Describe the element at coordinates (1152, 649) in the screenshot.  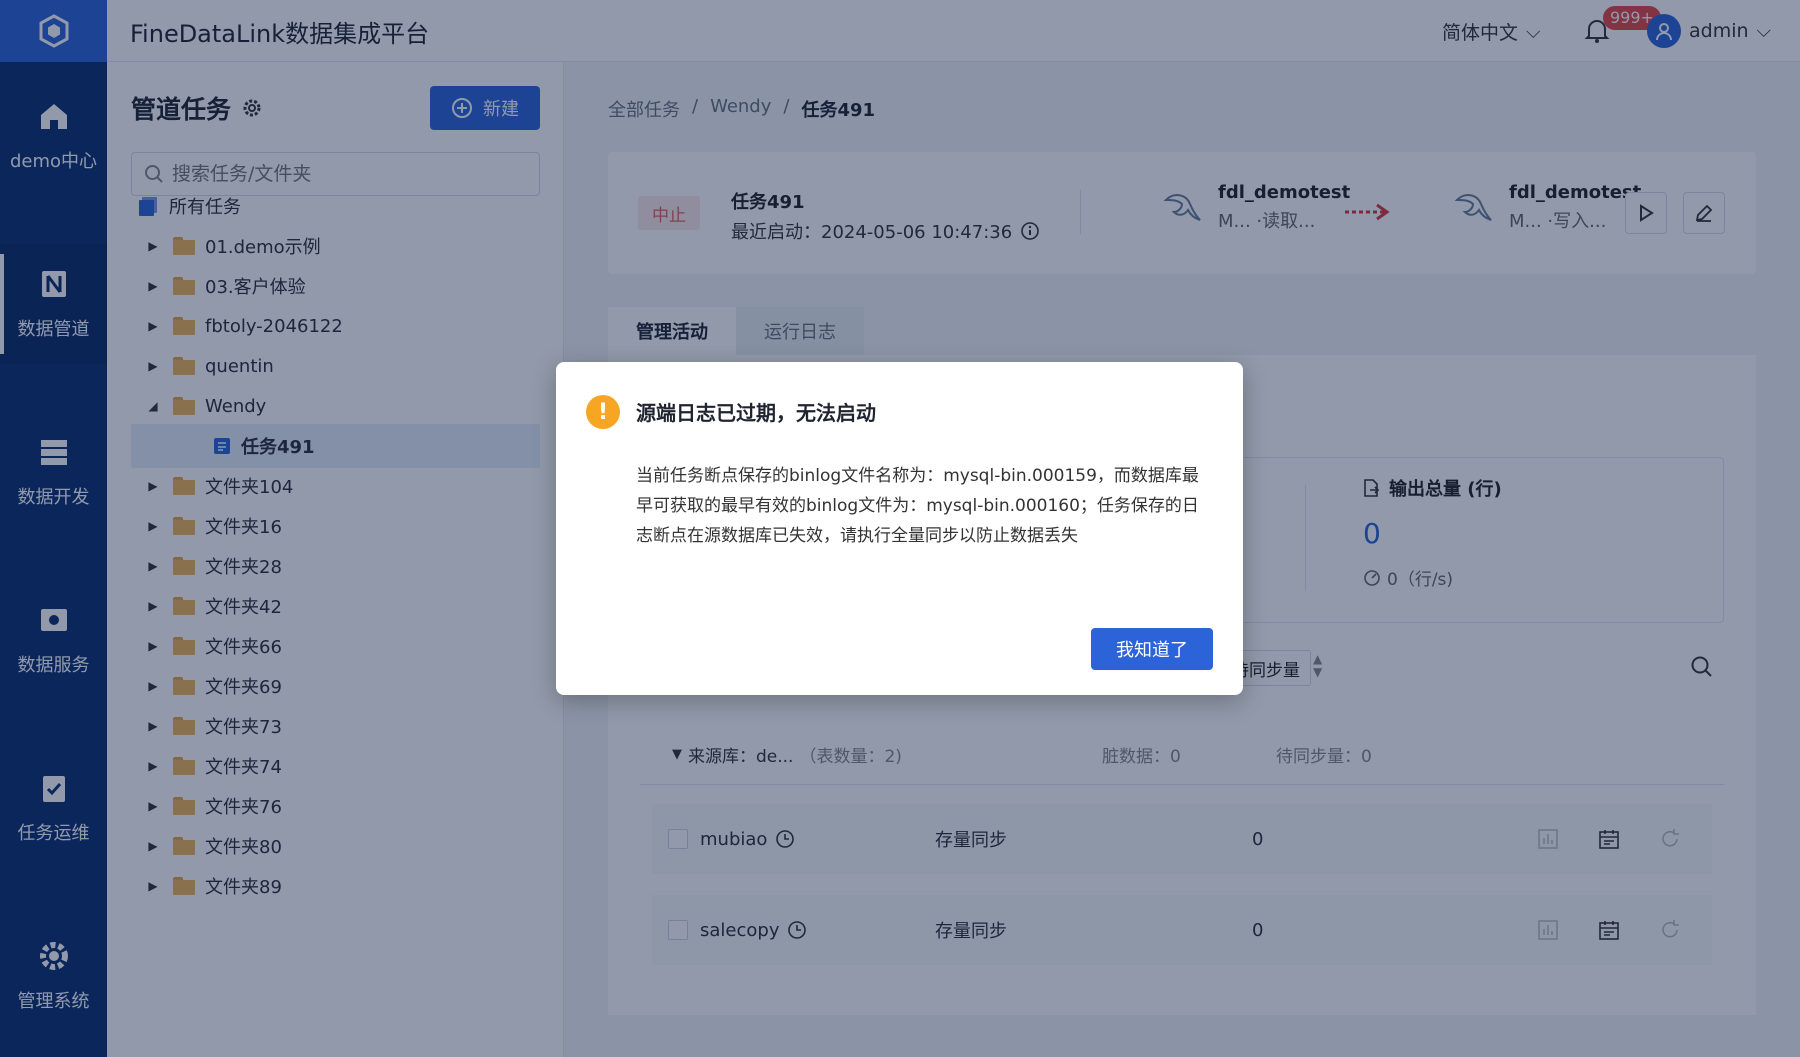
I see `acknowledge-button: 我知道了` at that location.